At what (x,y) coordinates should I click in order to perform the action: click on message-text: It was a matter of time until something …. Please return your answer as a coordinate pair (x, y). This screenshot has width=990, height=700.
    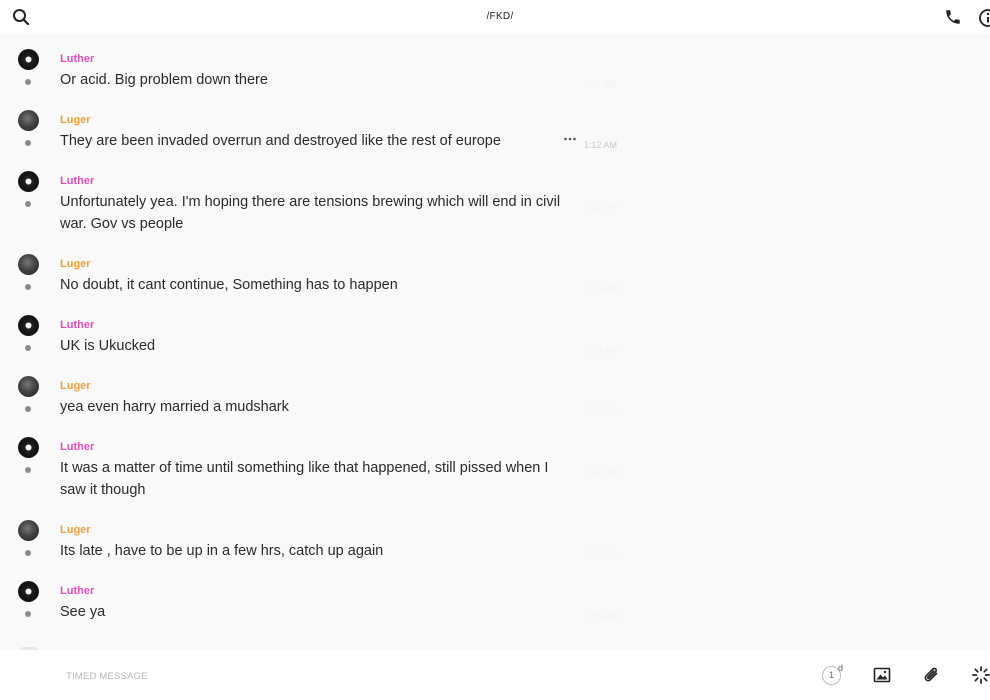
    Looking at the image, I should click on (304, 479).